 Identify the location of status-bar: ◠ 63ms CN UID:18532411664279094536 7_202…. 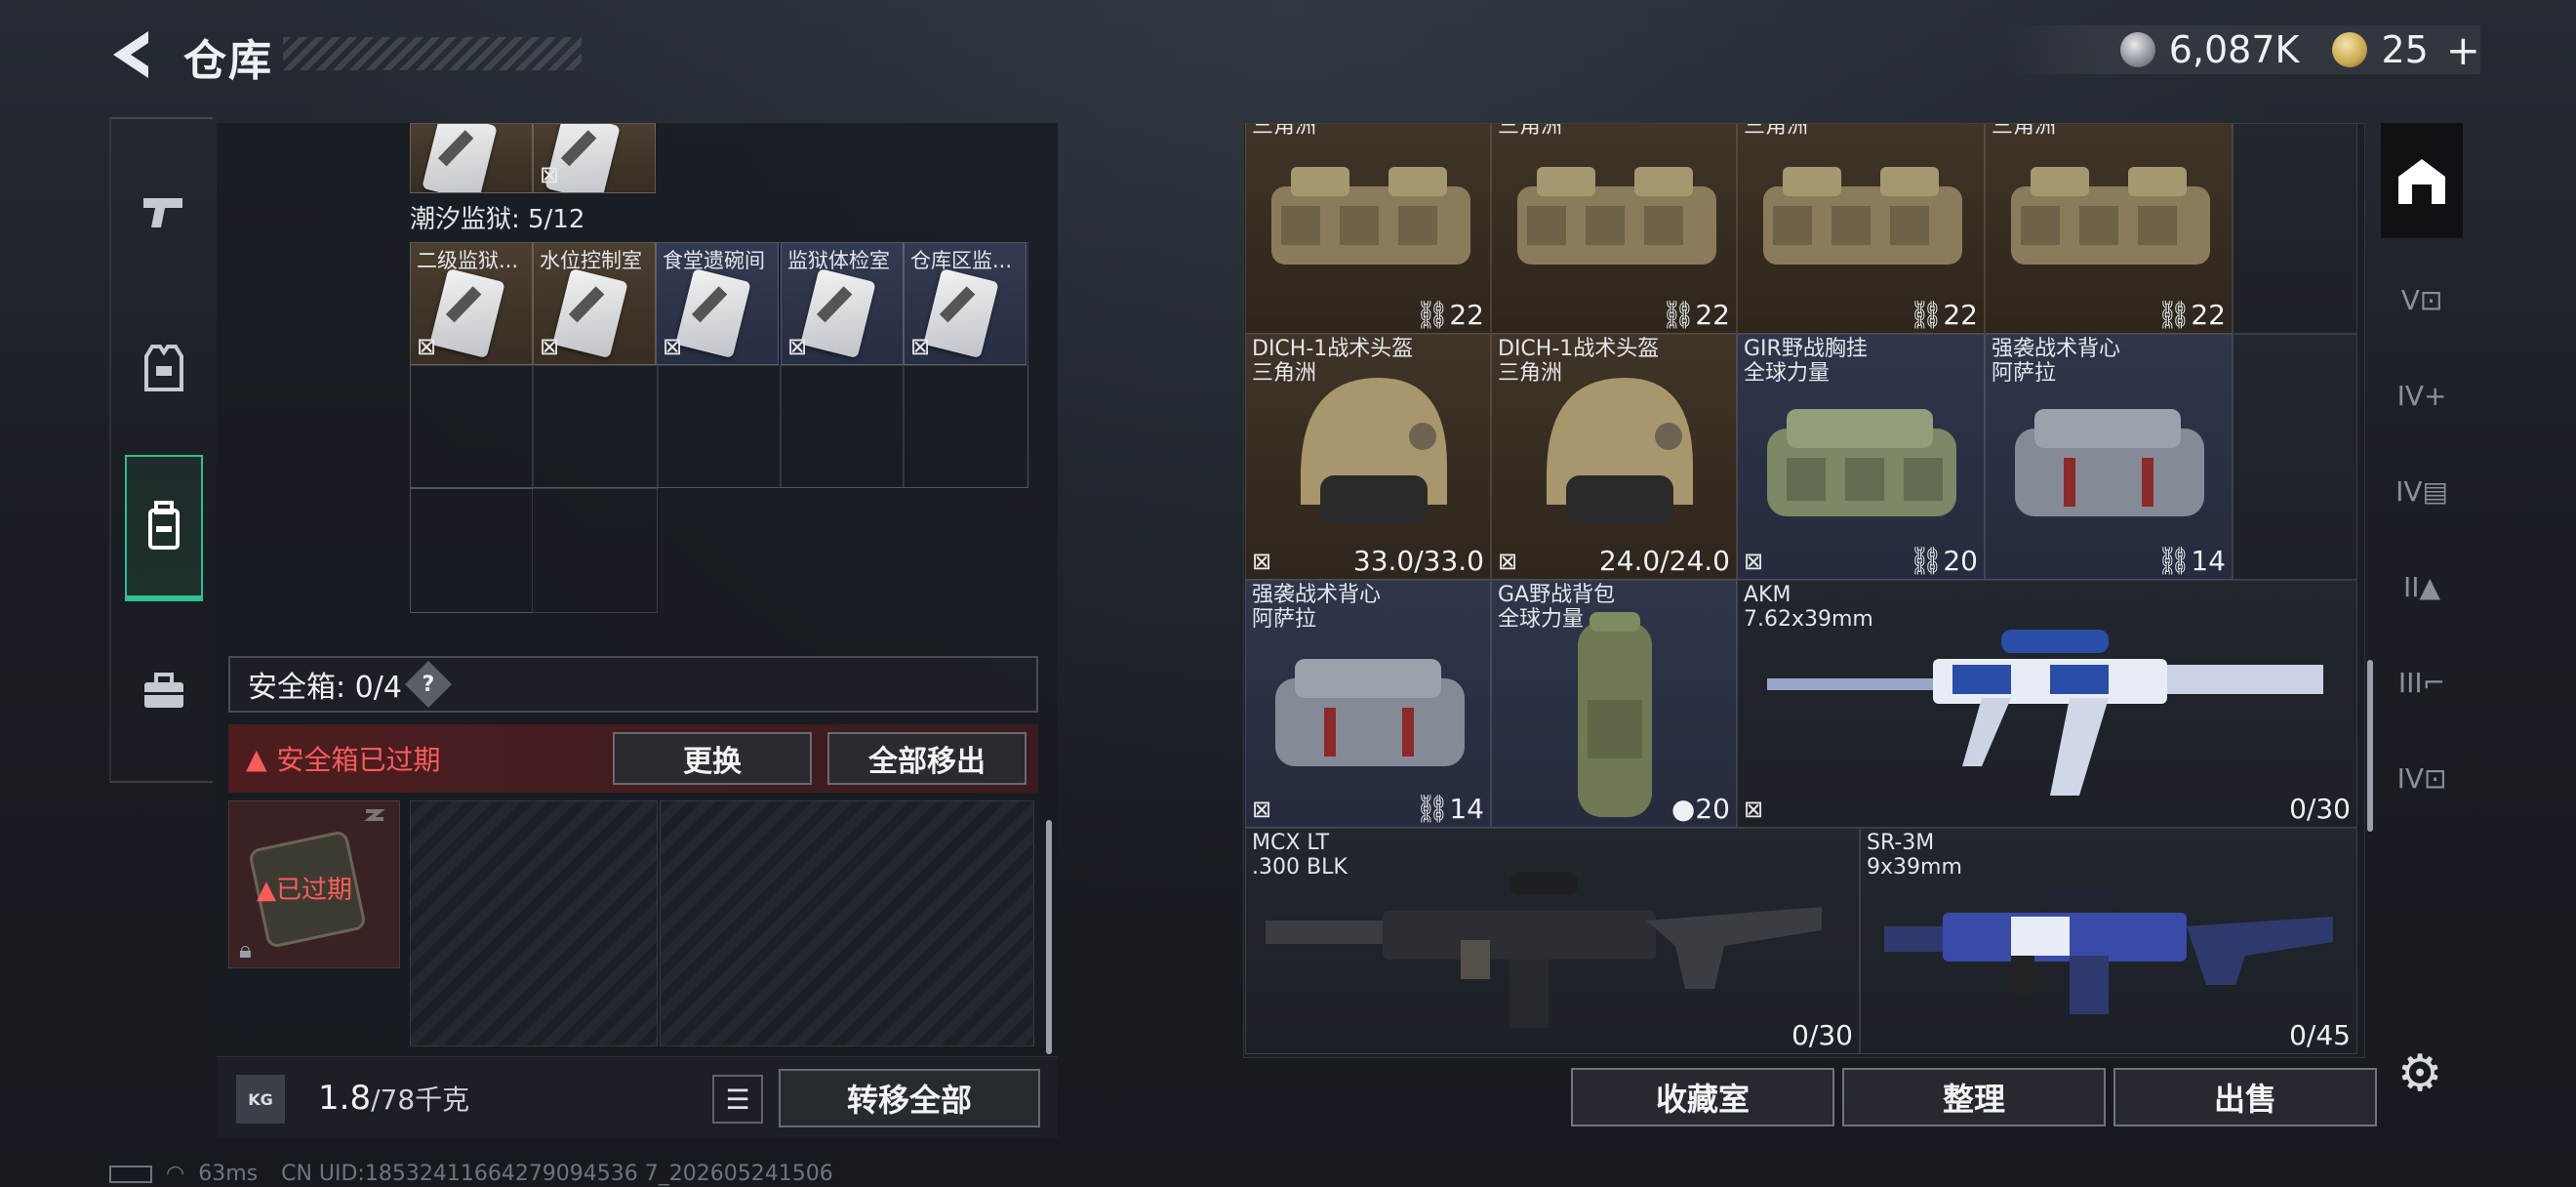
(471, 1174).